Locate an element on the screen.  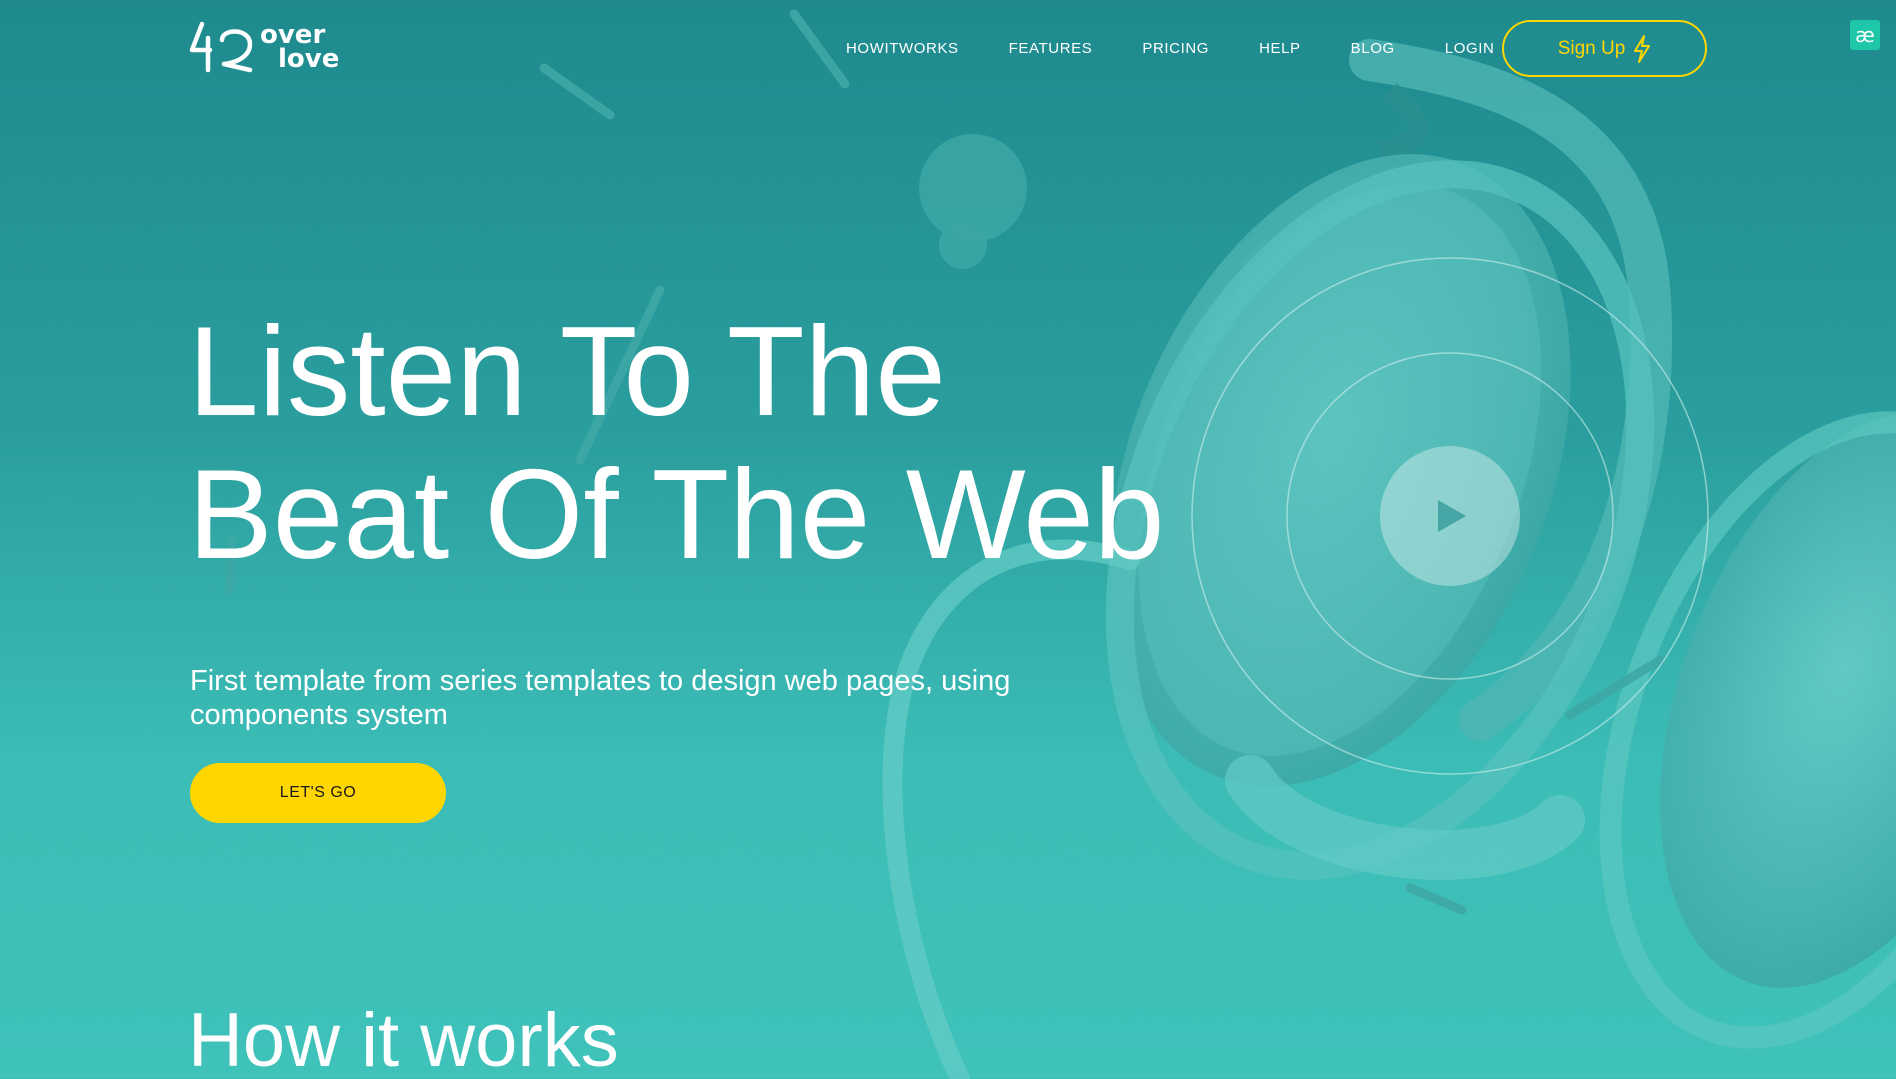
nav-item-blog: BLOG is located at coordinates (1373, 48).